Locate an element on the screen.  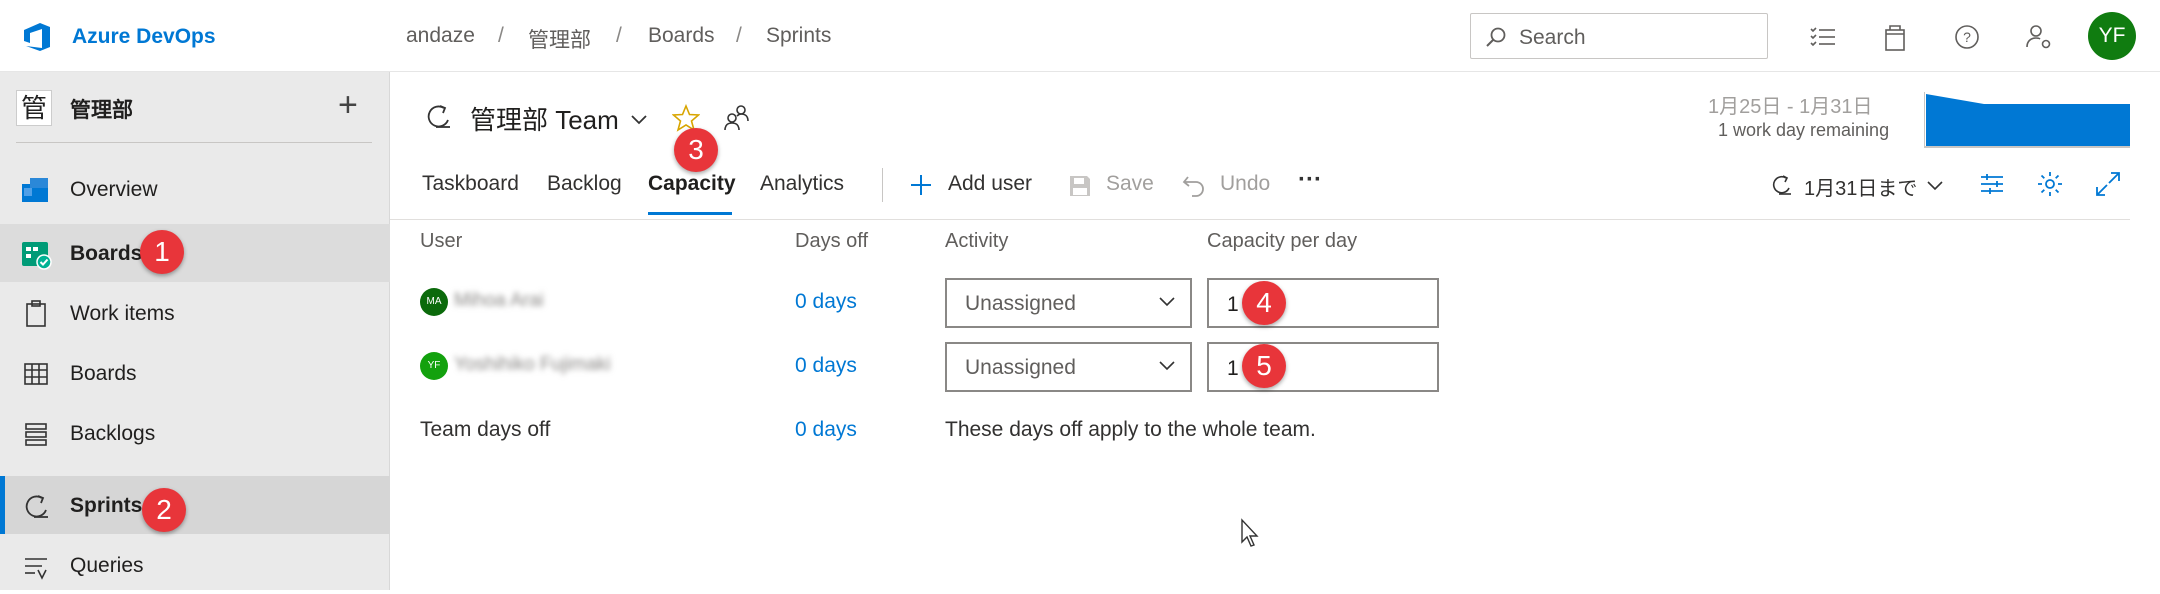
toolbar-divider is located at coordinates (882, 185).